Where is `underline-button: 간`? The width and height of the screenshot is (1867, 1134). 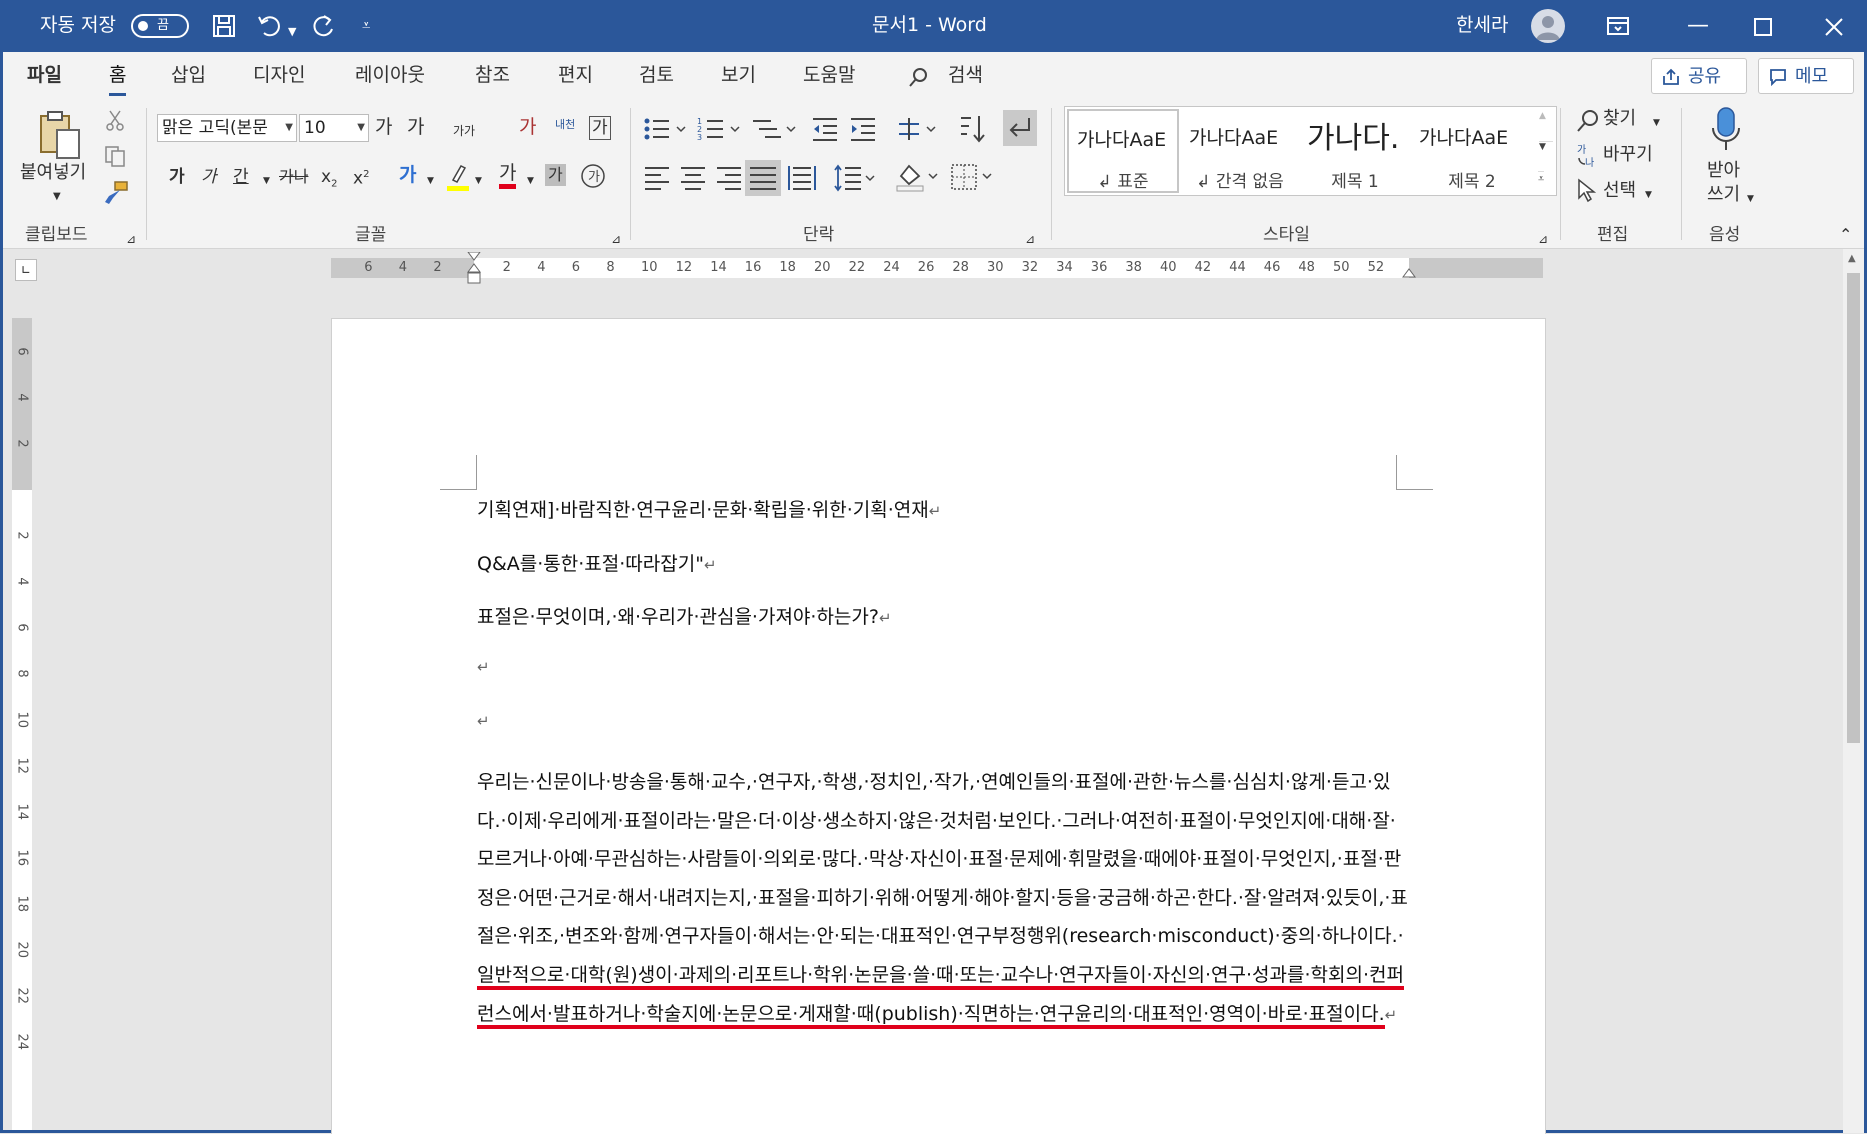 underline-button: 간 is located at coordinates (241, 177).